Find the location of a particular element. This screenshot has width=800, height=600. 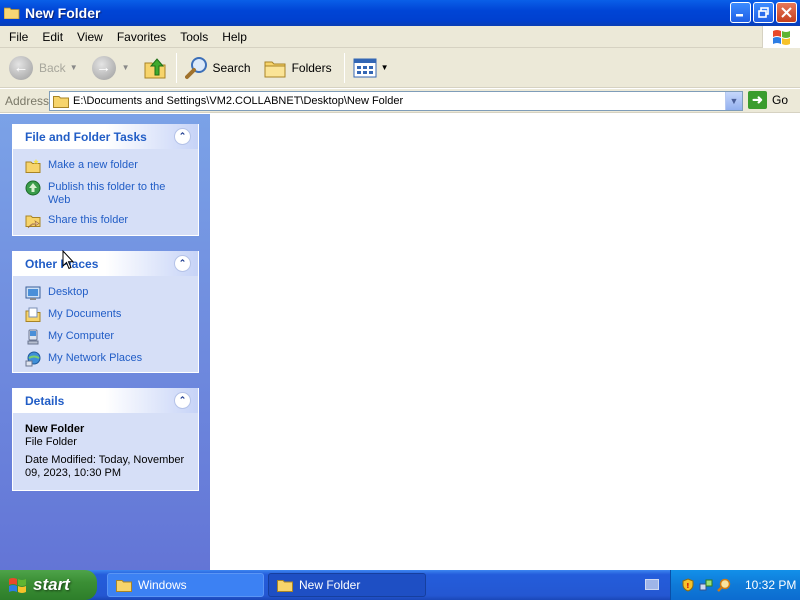

share-folder-icon is located at coordinates (33, 222).